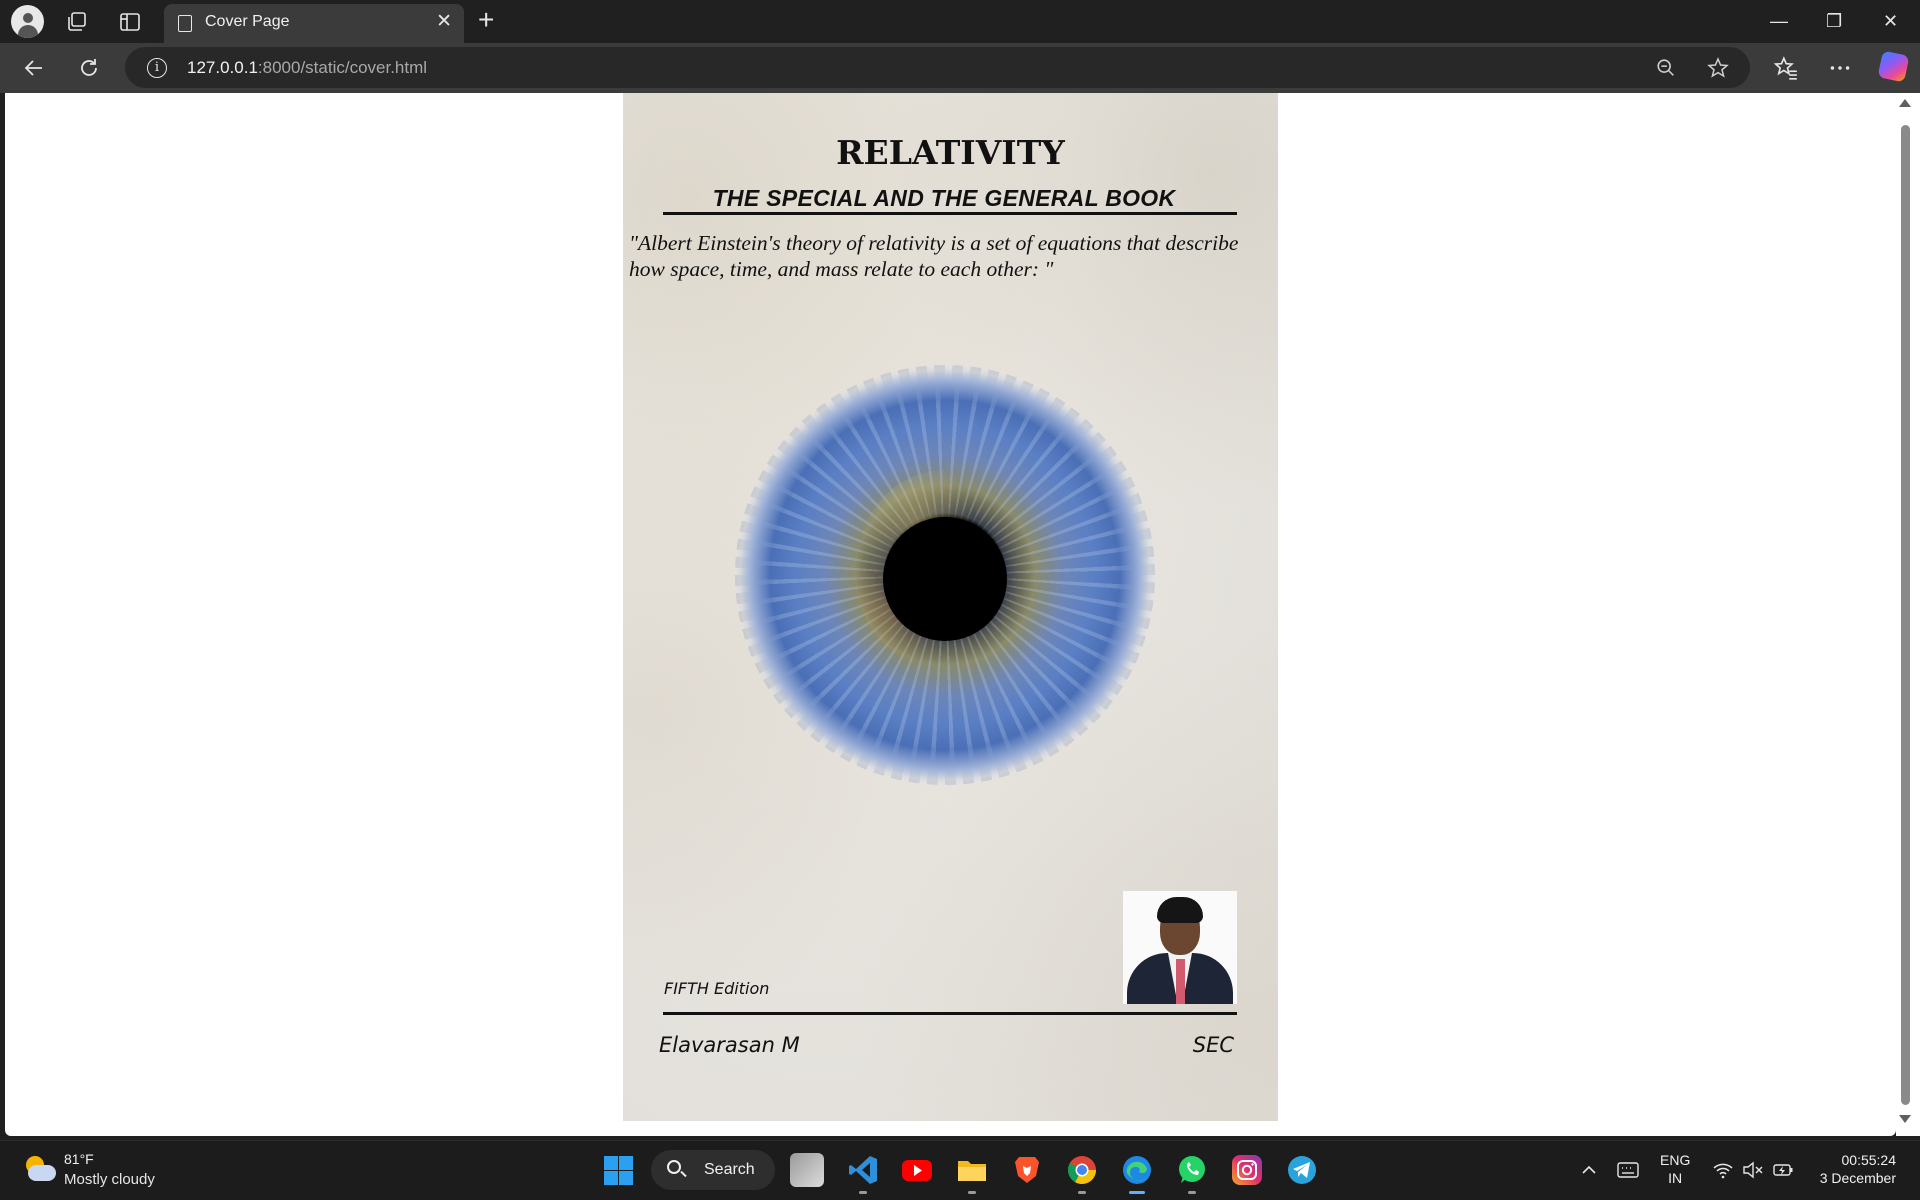  What do you see at coordinates (917, 1170) in the screenshot?
I see `youtube-icon` at bounding box center [917, 1170].